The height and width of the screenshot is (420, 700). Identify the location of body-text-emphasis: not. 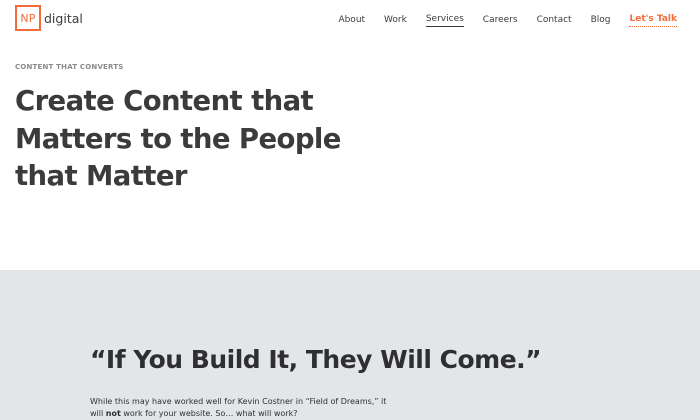
(113, 413).